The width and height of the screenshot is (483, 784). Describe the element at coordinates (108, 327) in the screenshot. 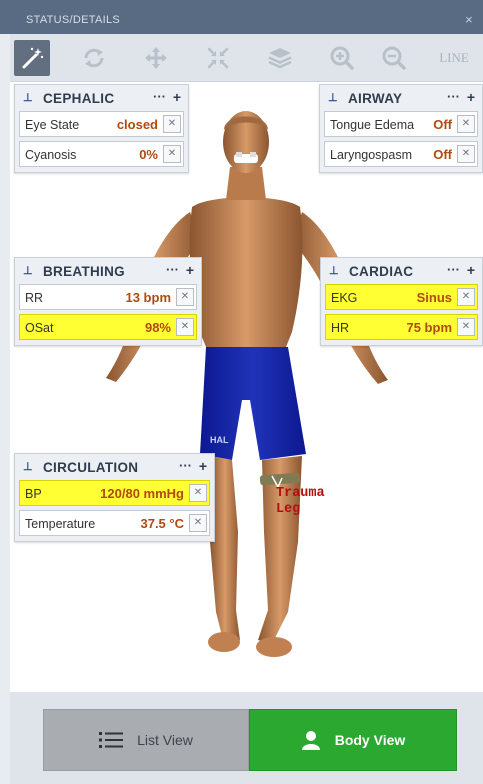

I see `row-osat: OSat 98% ✕` at that location.